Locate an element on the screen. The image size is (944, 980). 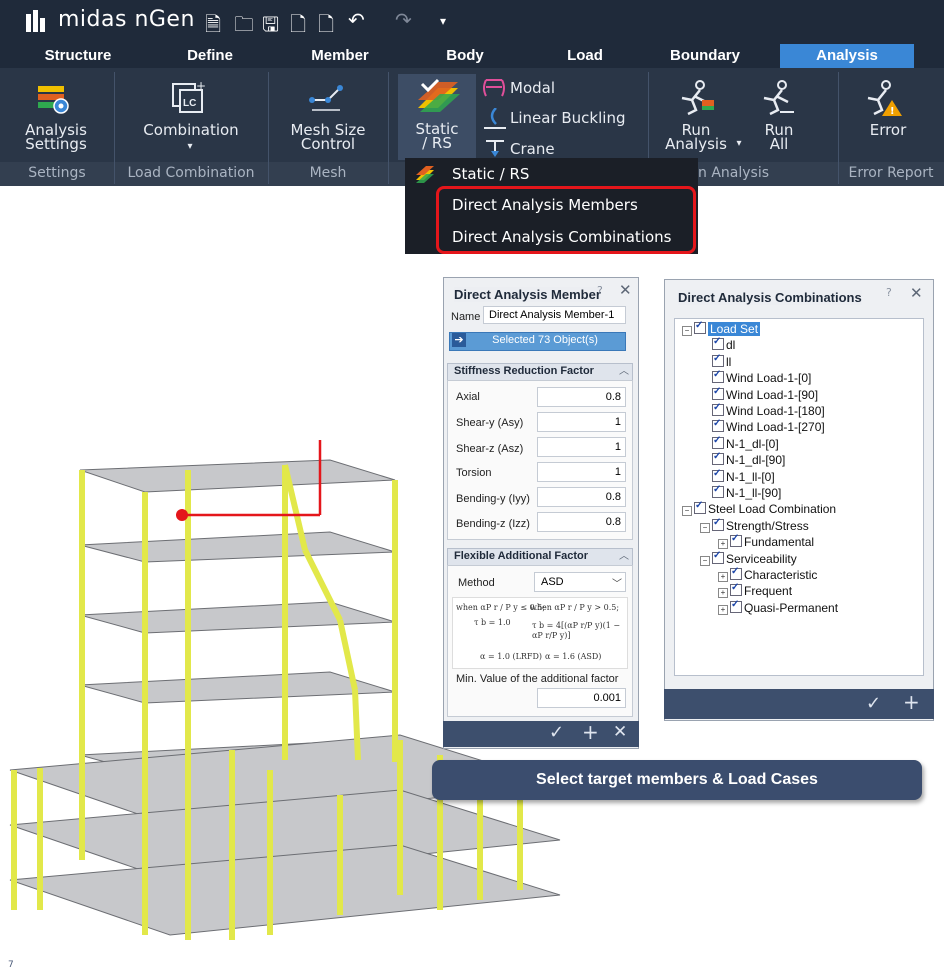
tree-item: dl is located at coordinates (717, 344).